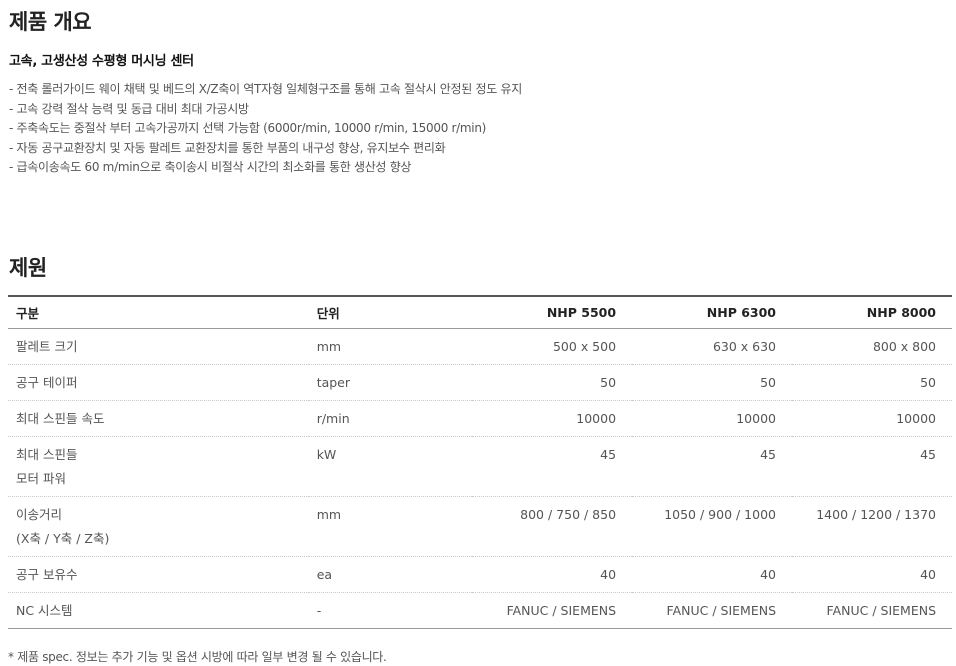 The width and height of the screenshot is (956, 666). What do you see at coordinates (129, 108) in the screenshot?
I see `feature-item: - 고속 강력 절삭 능력 및 동급 대비 최대 가공시방` at bounding box center [129, 108].